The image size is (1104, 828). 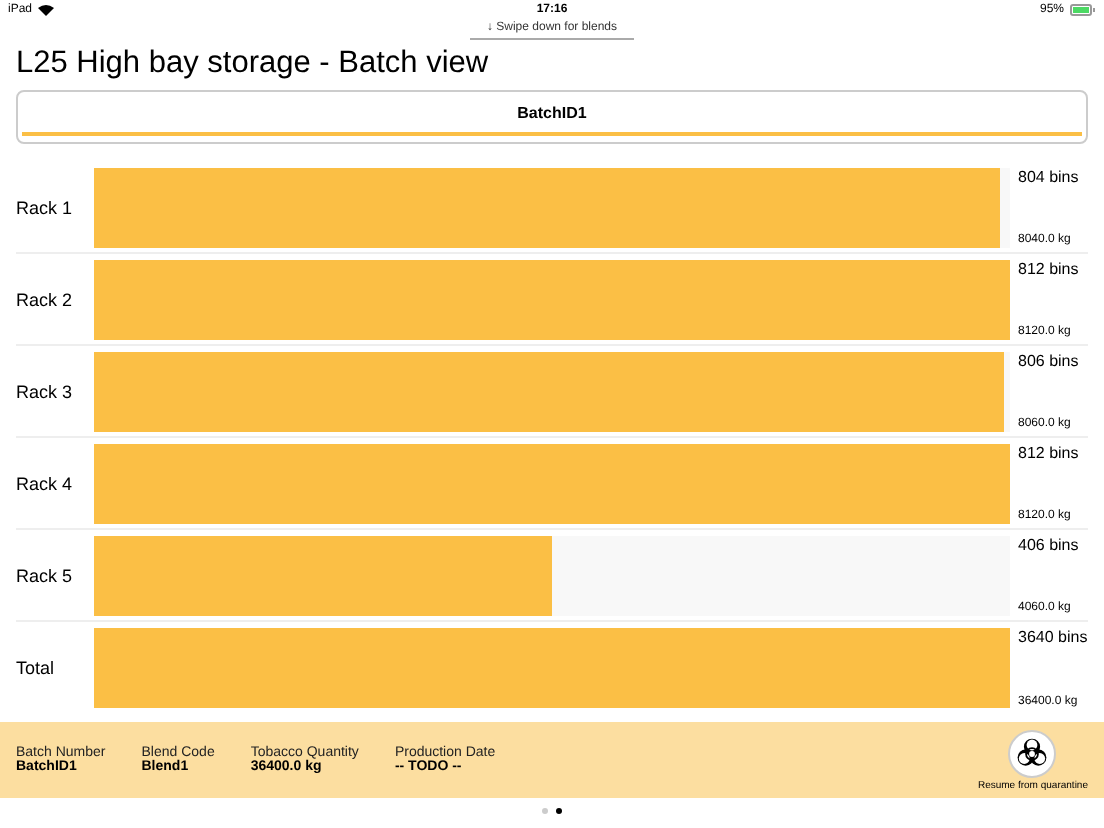 What do you see at coordinates (1049, 177) in the screenshot?
I see `bins-count: 804 bins` at bounding box center [1049, 177].